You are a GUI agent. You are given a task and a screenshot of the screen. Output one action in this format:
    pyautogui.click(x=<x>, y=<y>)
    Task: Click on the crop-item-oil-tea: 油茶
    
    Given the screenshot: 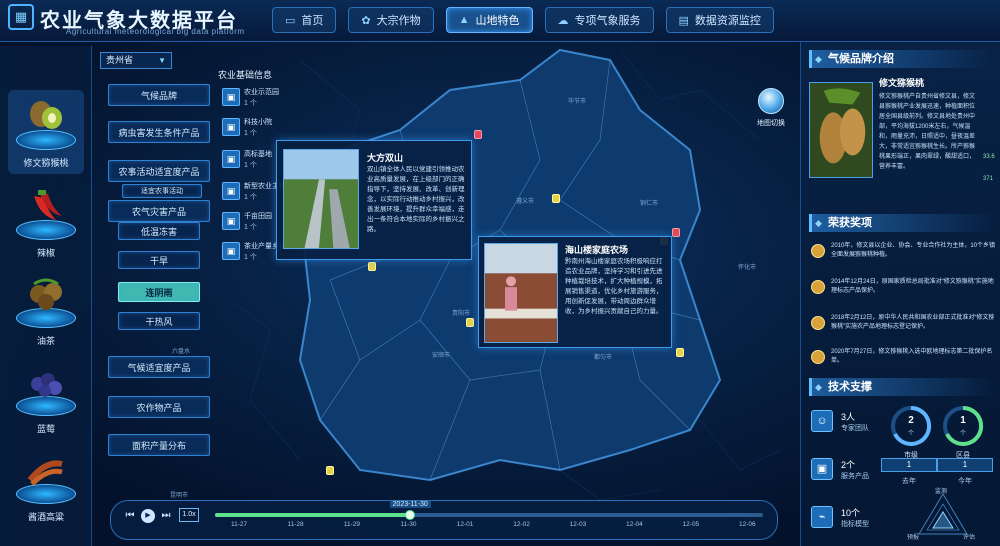 What is the action you would take?
    pyautogui.click(x=46, y=310)
    